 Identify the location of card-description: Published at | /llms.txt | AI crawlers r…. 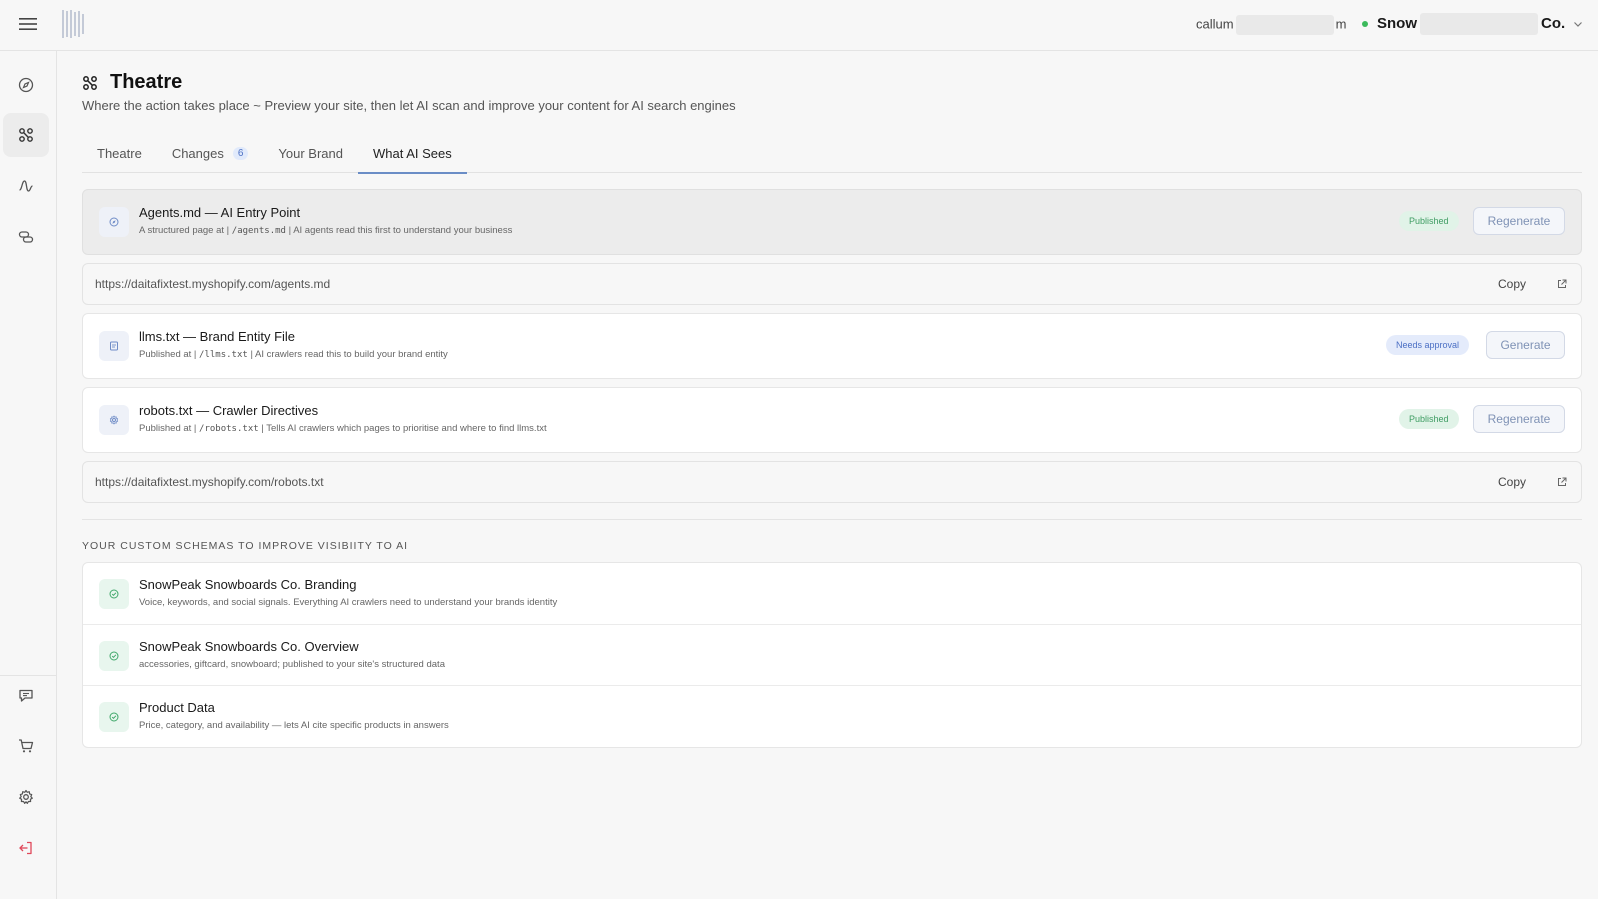
(293, 354).